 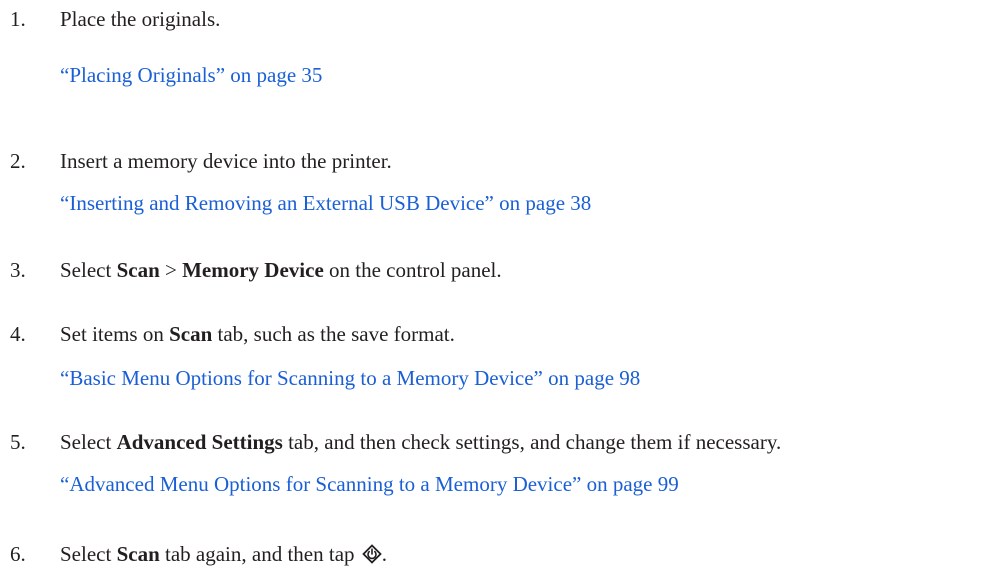 I want to click on step-number: 2., so click(x=18, y=161).